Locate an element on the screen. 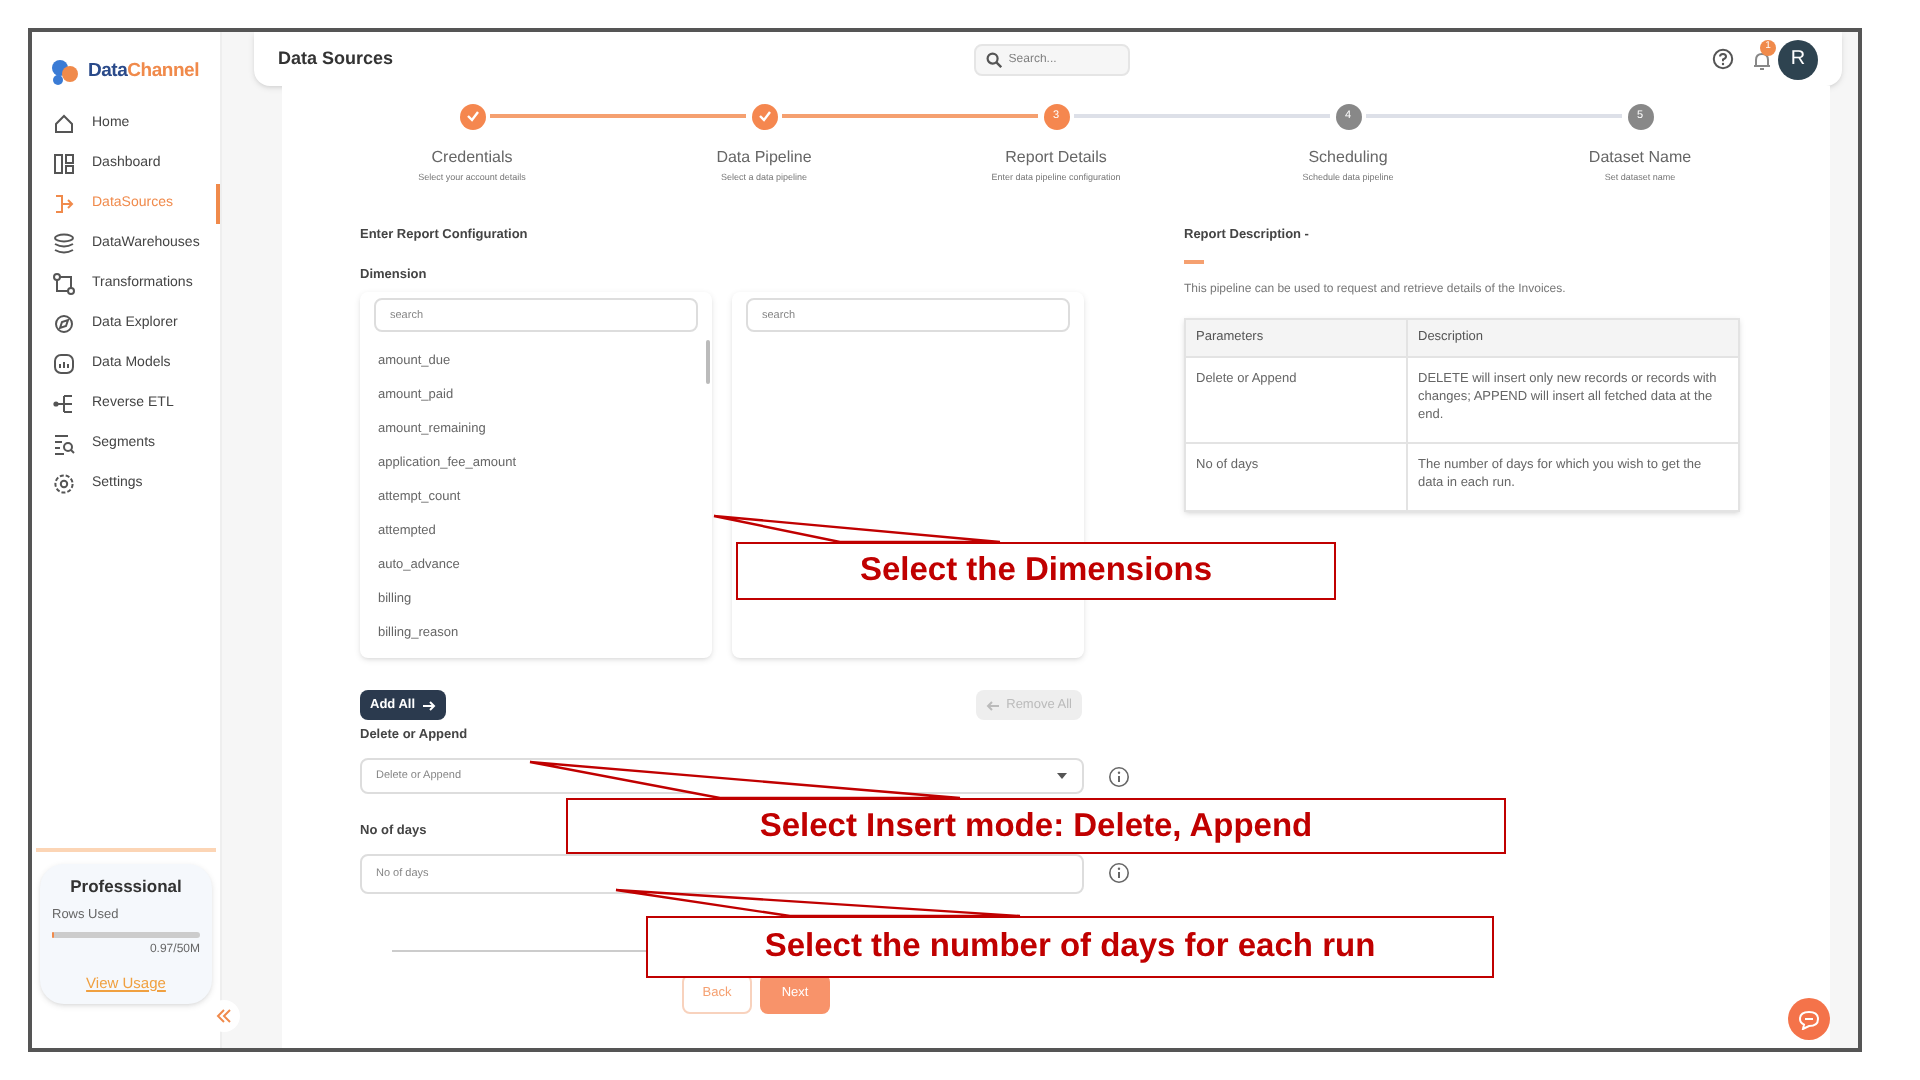 The image size is (1920, 1080). user-avatar: R is located at coordinates (1798, 59).